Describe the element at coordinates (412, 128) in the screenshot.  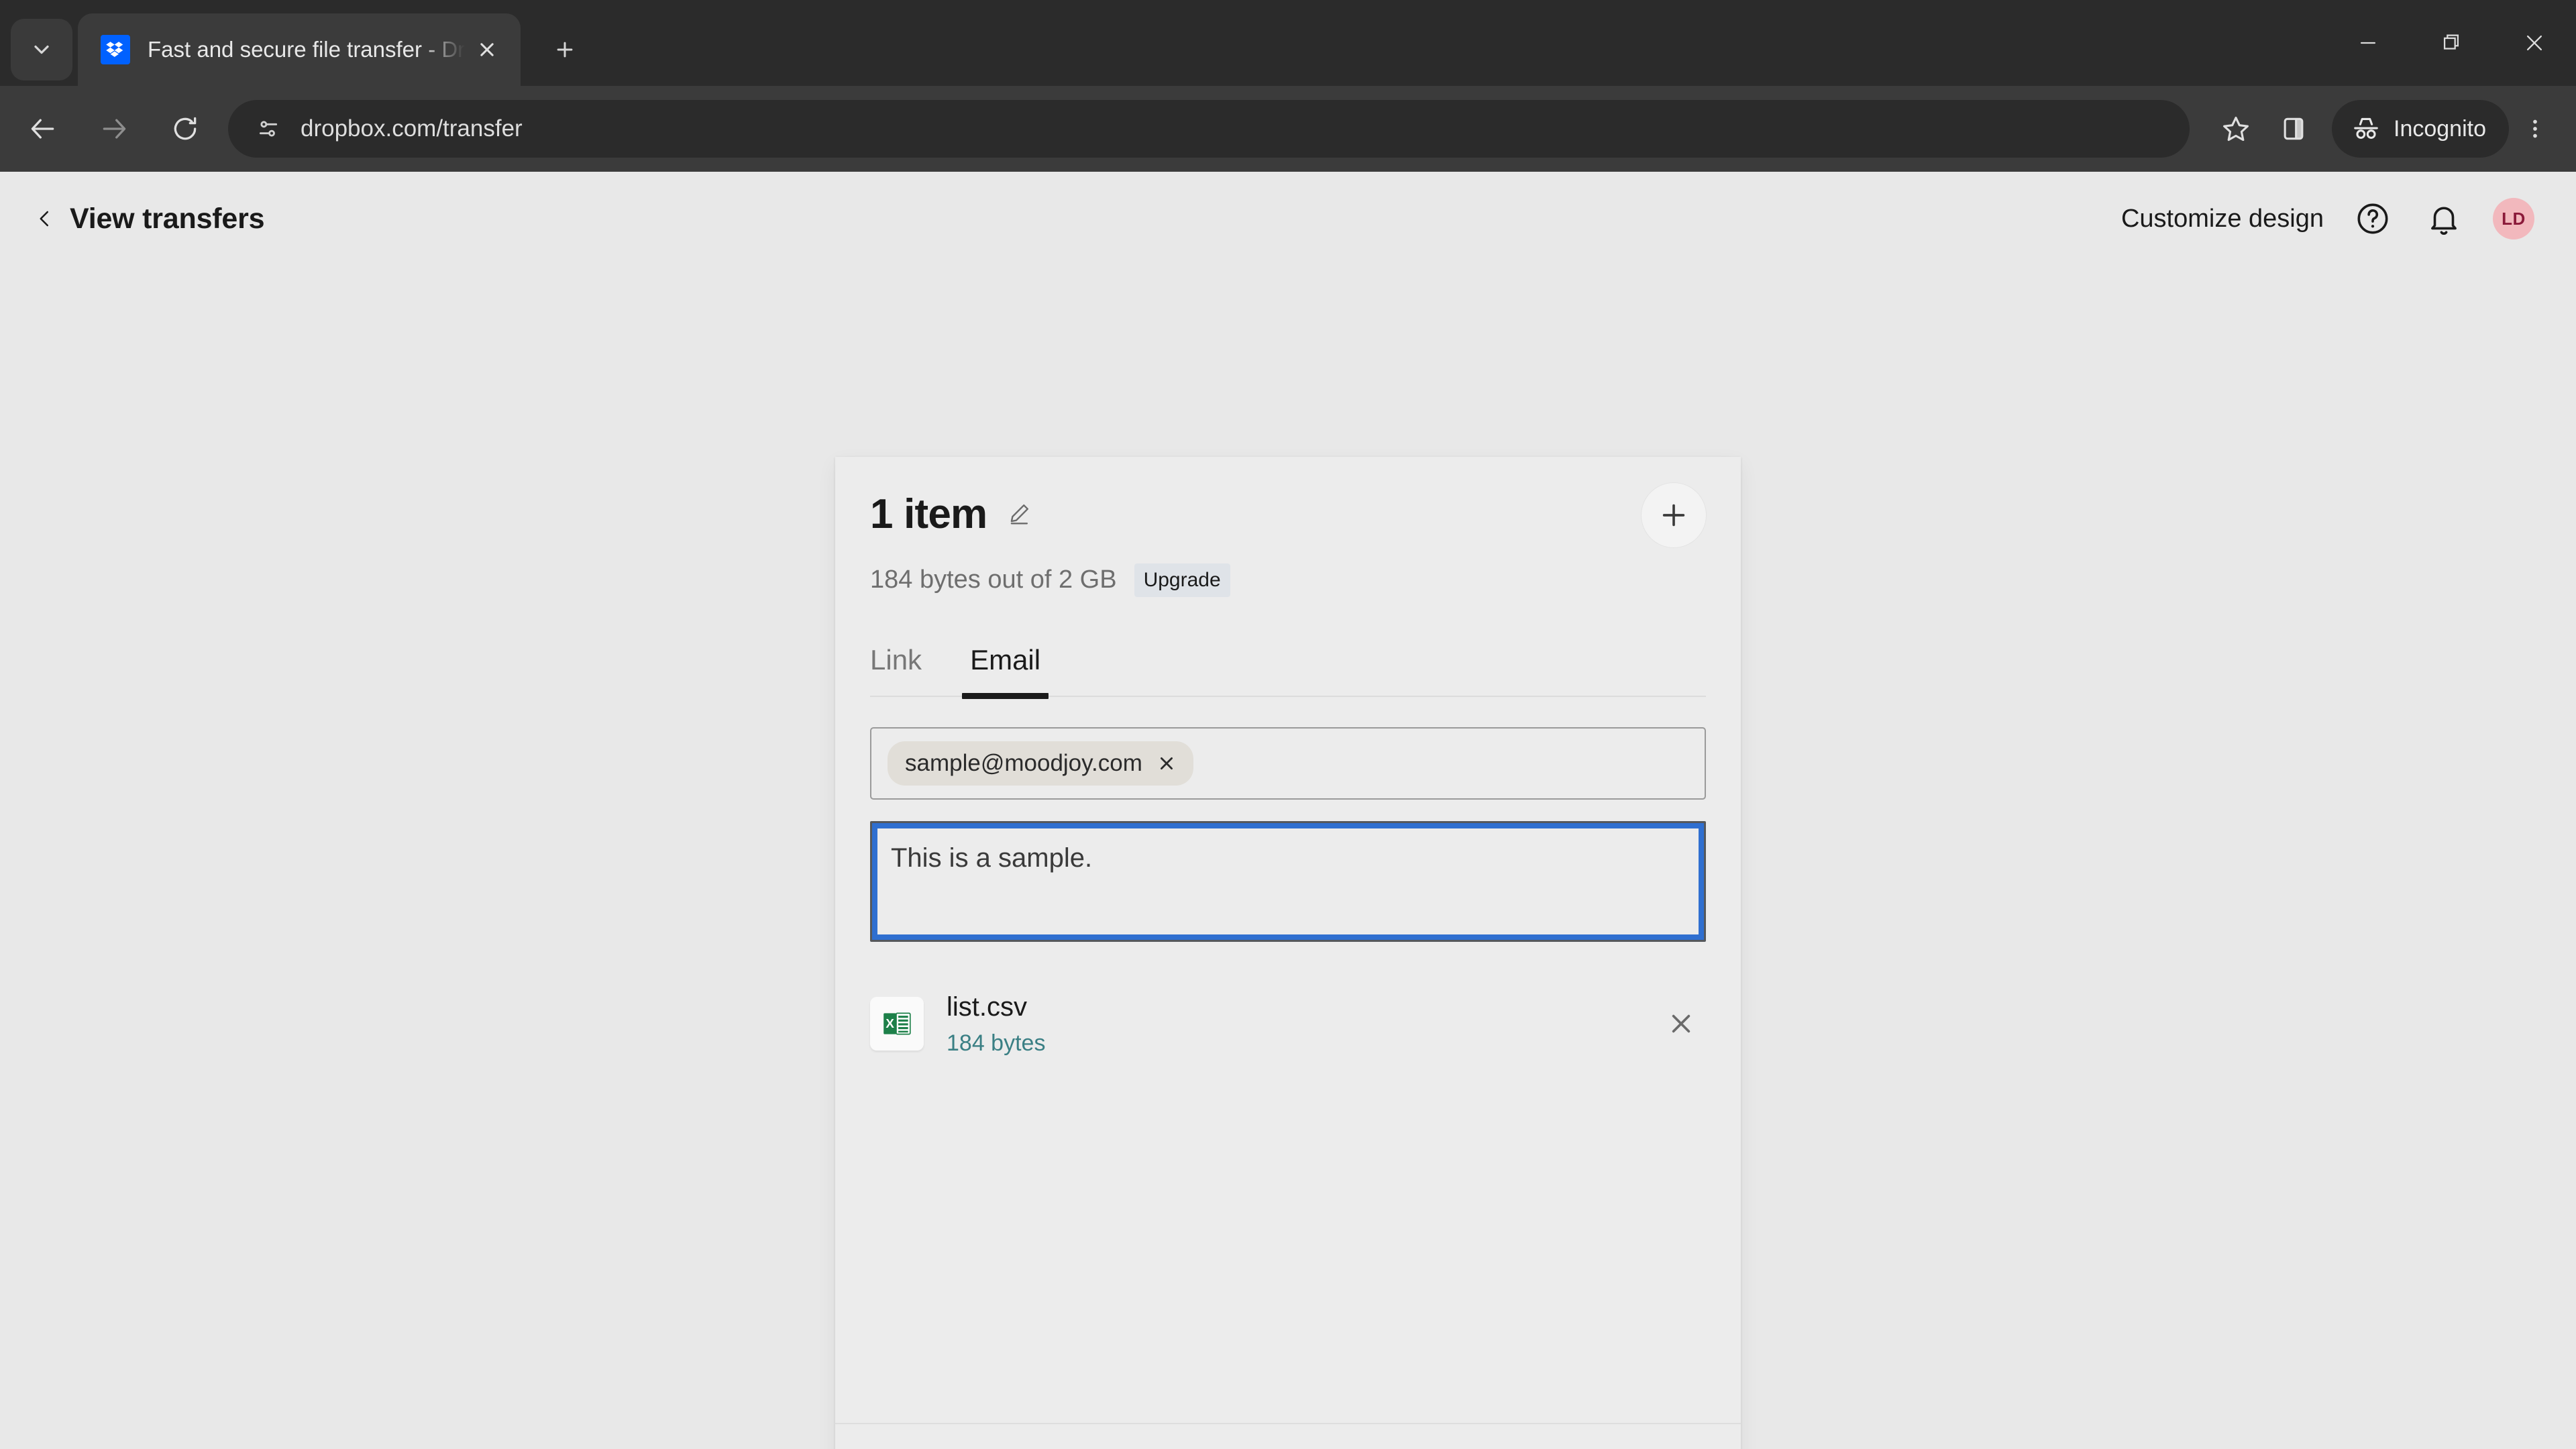
I see `url-text: dropbox.com/transfer` at that location.